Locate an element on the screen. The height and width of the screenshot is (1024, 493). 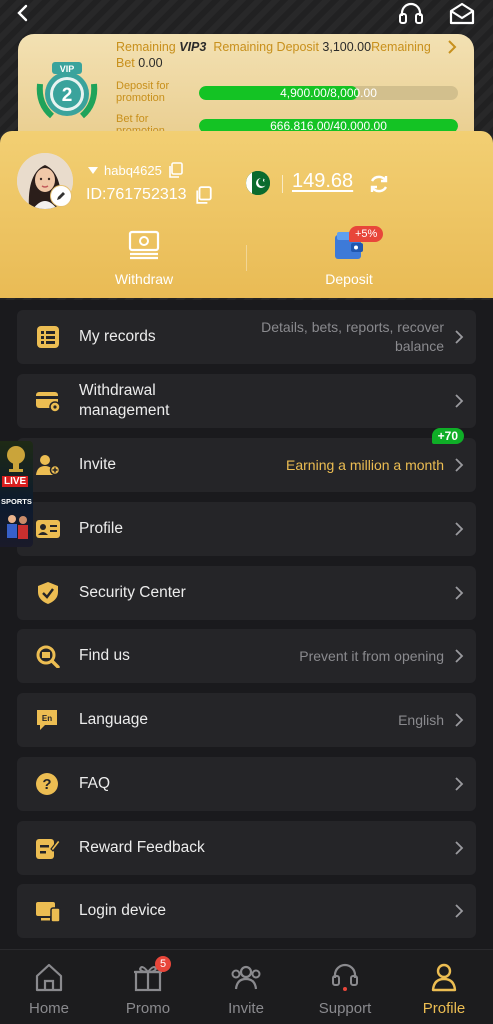
next-vip-level: VIP3 is located at coordinates (193, 47).